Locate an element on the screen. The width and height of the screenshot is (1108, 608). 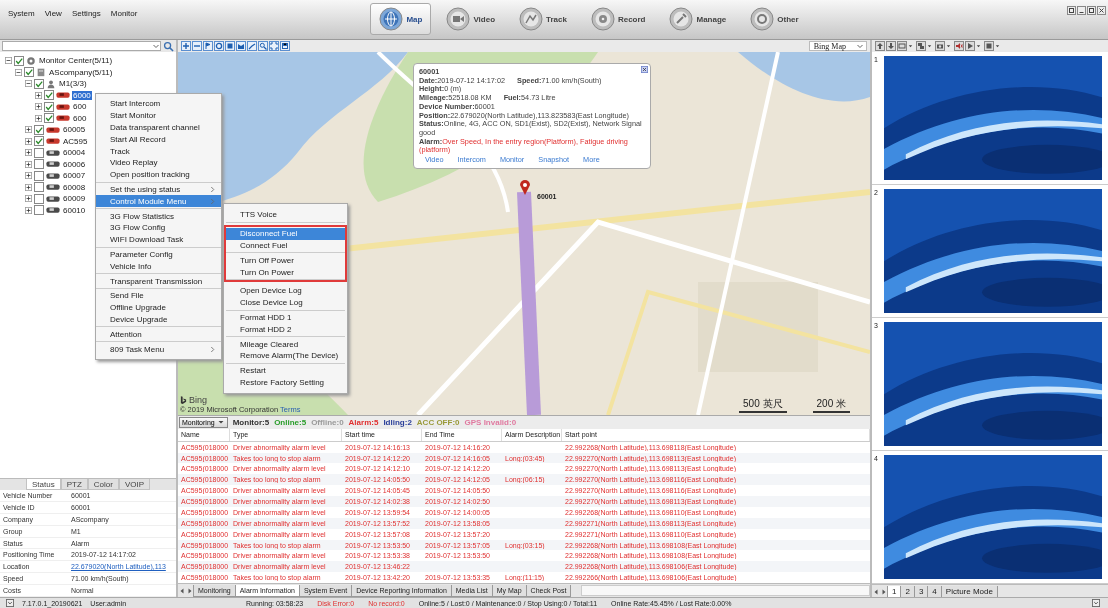
menu-item: Settings is located at coordinates (86, 13).